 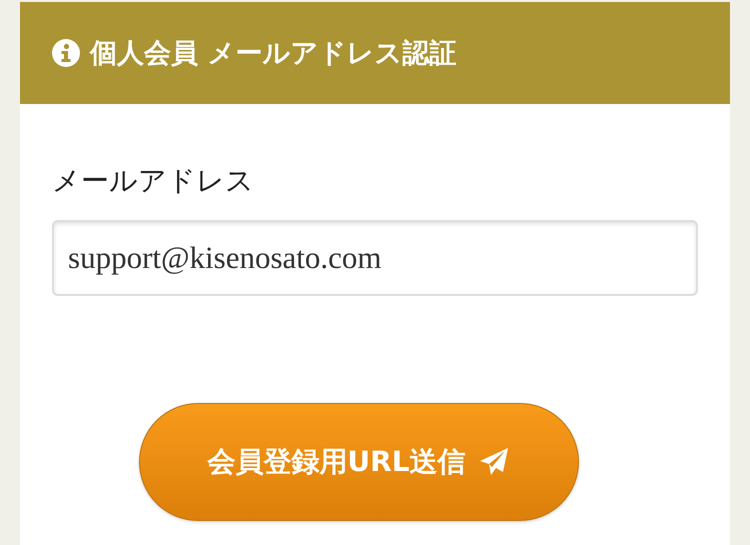 What do you see at coordinates (153, 181) in the screenshot?
I see `field-label: メールアドレス` at bounding box center [153, 181].